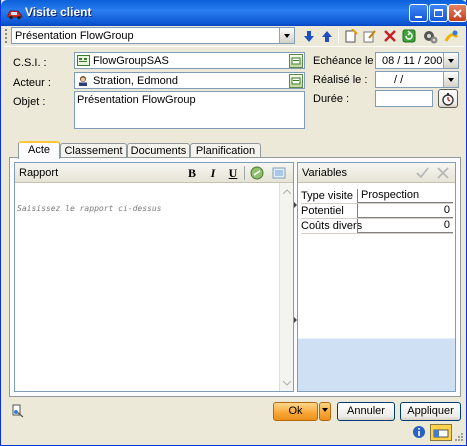  I want to click on variable-value-potentiel: 0, so click(405, 211).